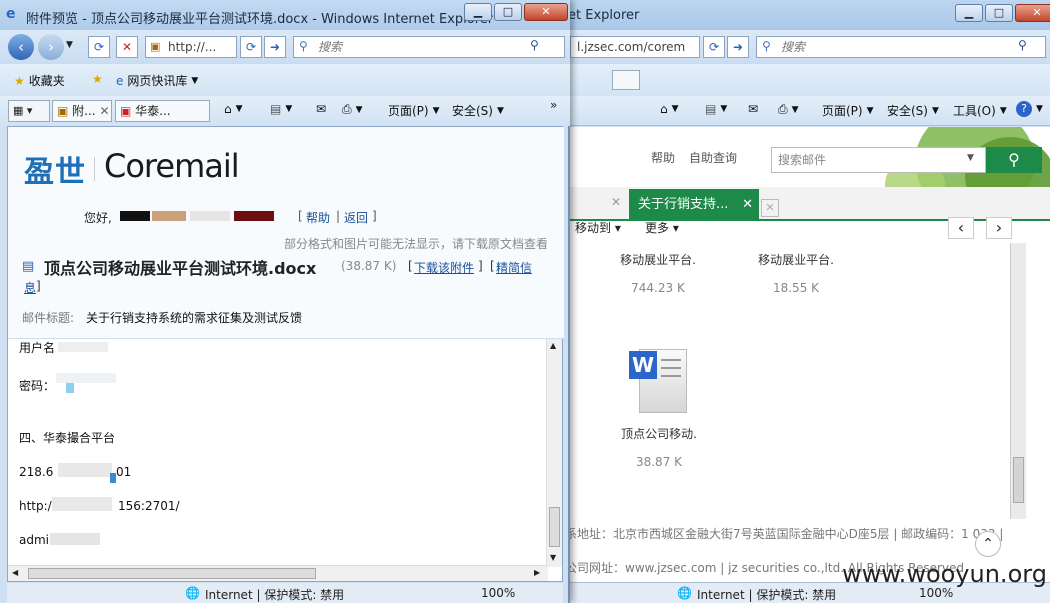 This screenshot has height=603, width=1050. Describe the element at coordinates (961, 228) in the screenshot. I see `prev-icon: ‹` at that location.